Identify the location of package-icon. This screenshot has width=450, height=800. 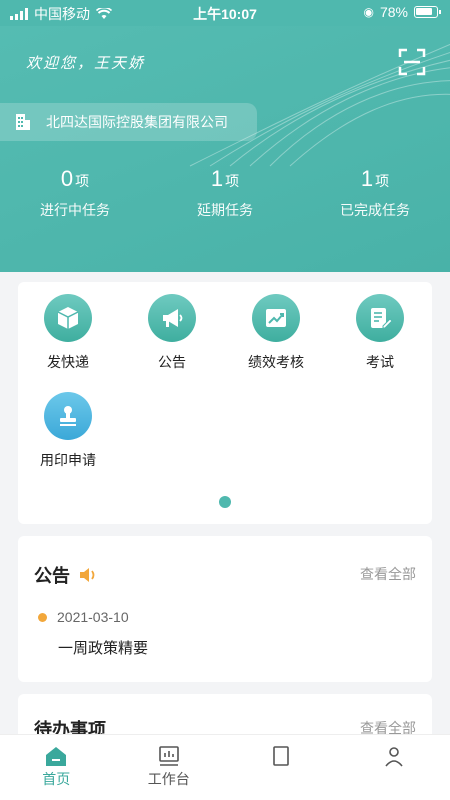
(68, 318).